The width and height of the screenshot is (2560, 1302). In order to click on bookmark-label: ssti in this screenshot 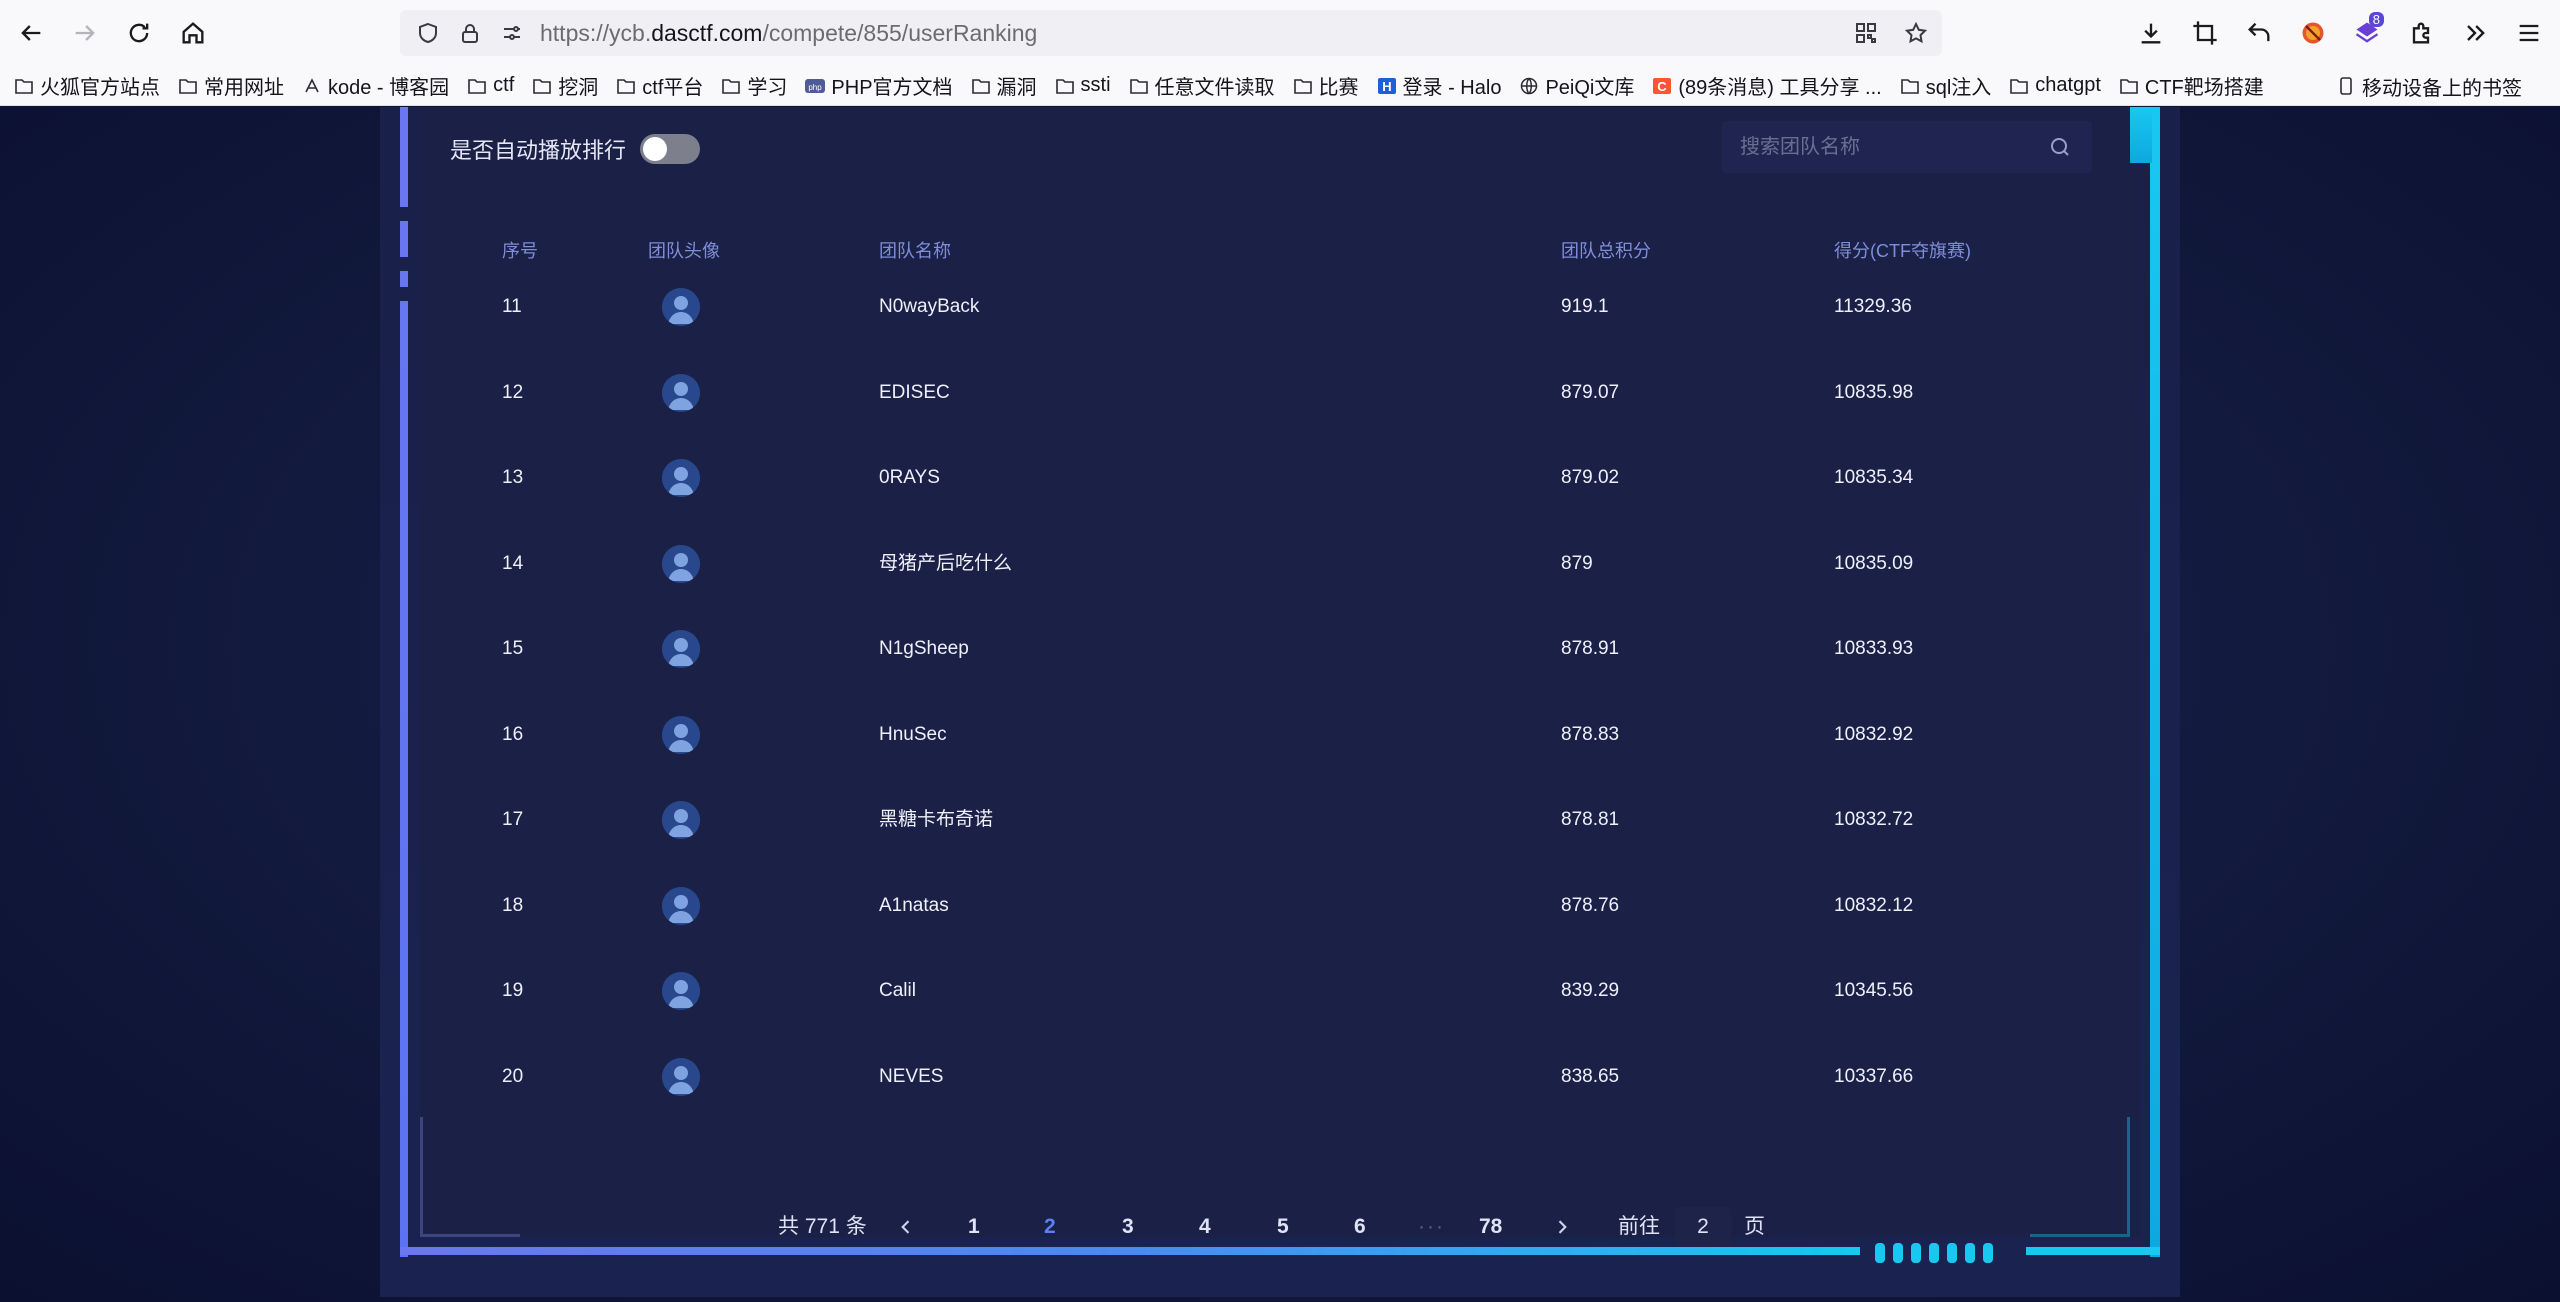, I will do `click(1095, 85)`.